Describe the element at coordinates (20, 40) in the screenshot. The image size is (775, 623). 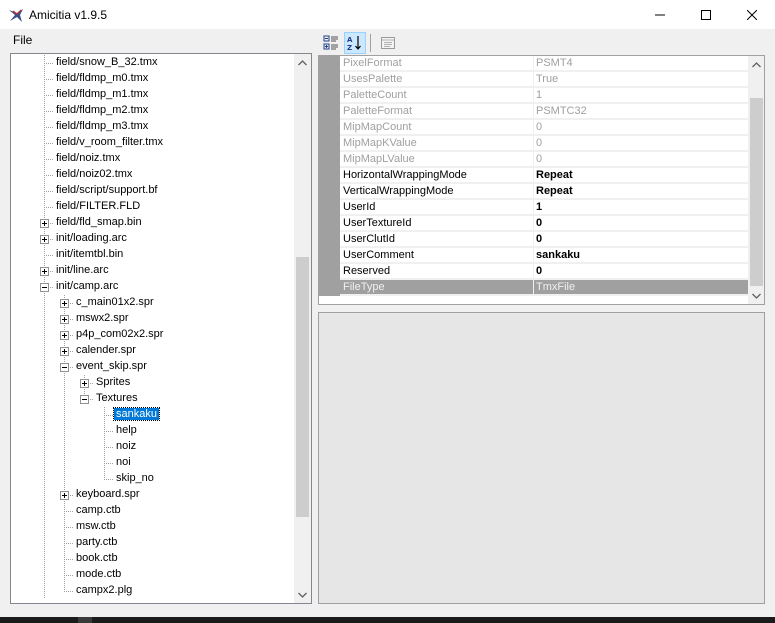
I see `menu-file: File` at that location.